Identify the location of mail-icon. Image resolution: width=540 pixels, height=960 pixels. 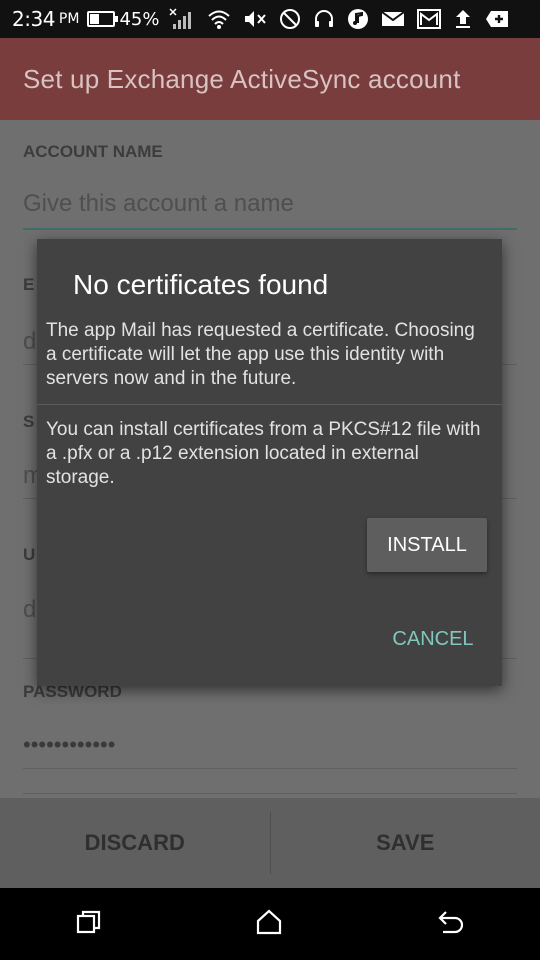
(393, 19).